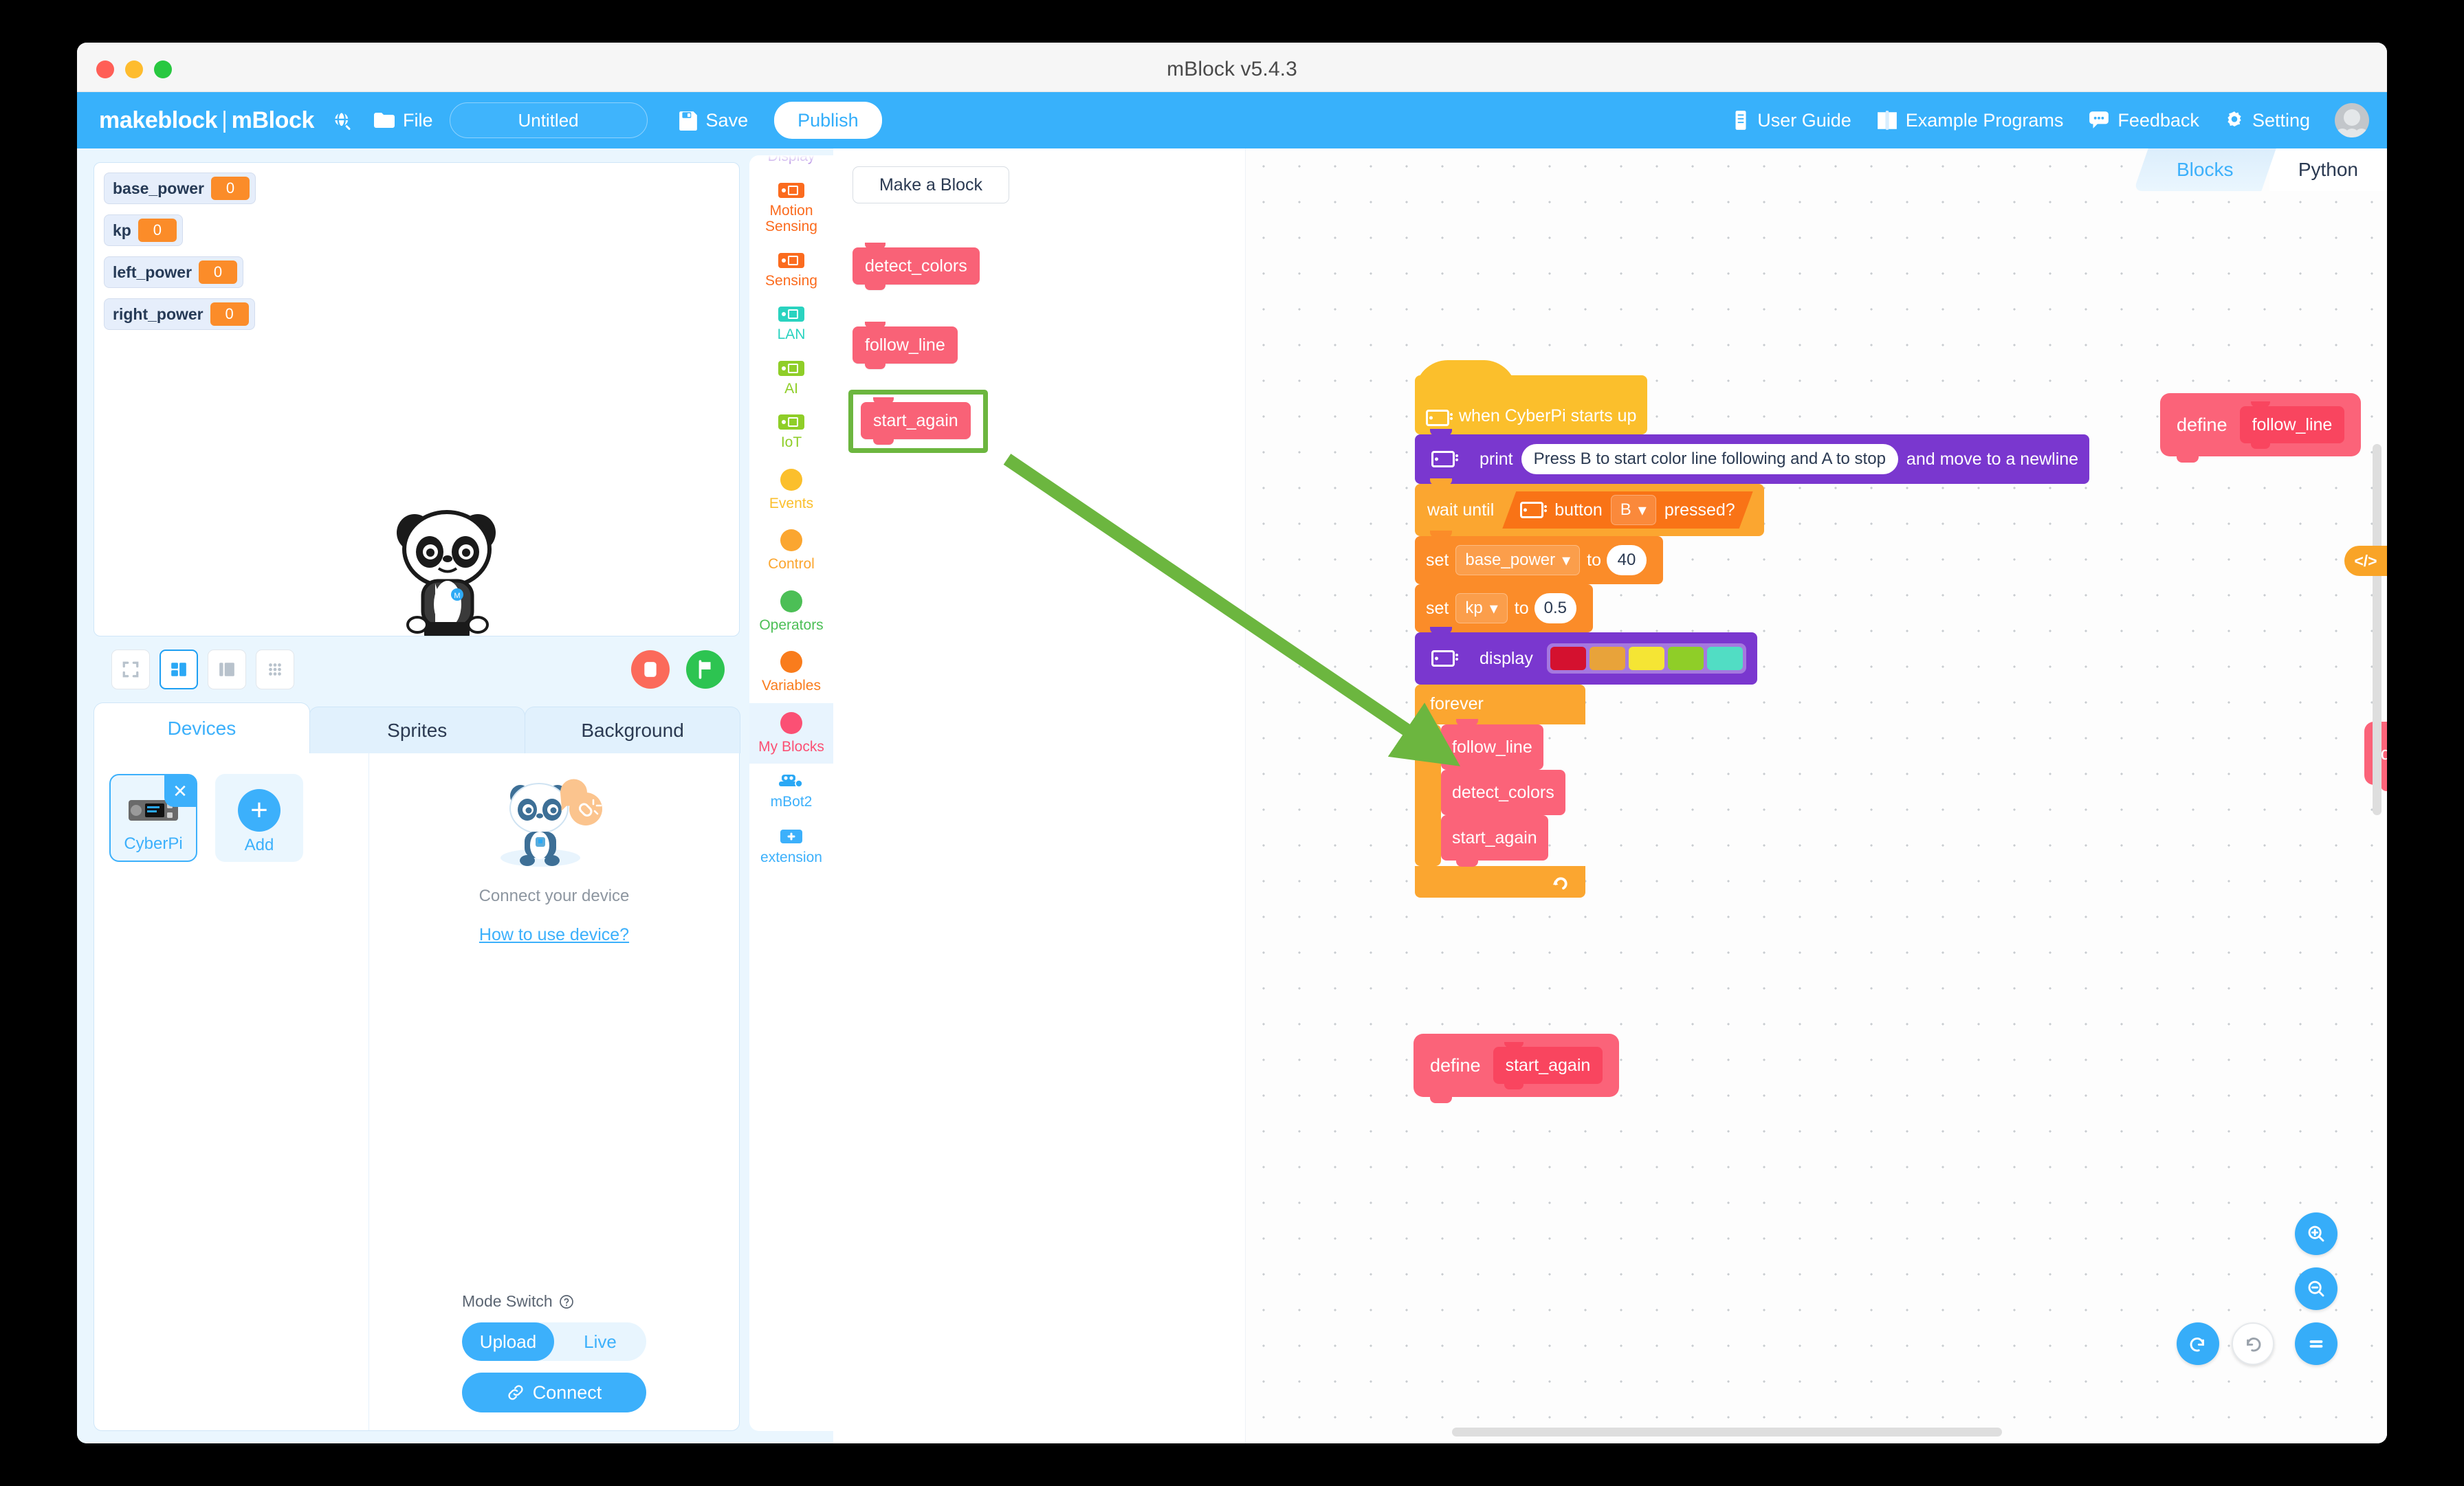 This screenshot has height=1486, width=2464. What do you see at coordinates (554, 935) in the screenshot?
I see `how-to-use-device-link: How to use device?` at bounding box center [554, 935].